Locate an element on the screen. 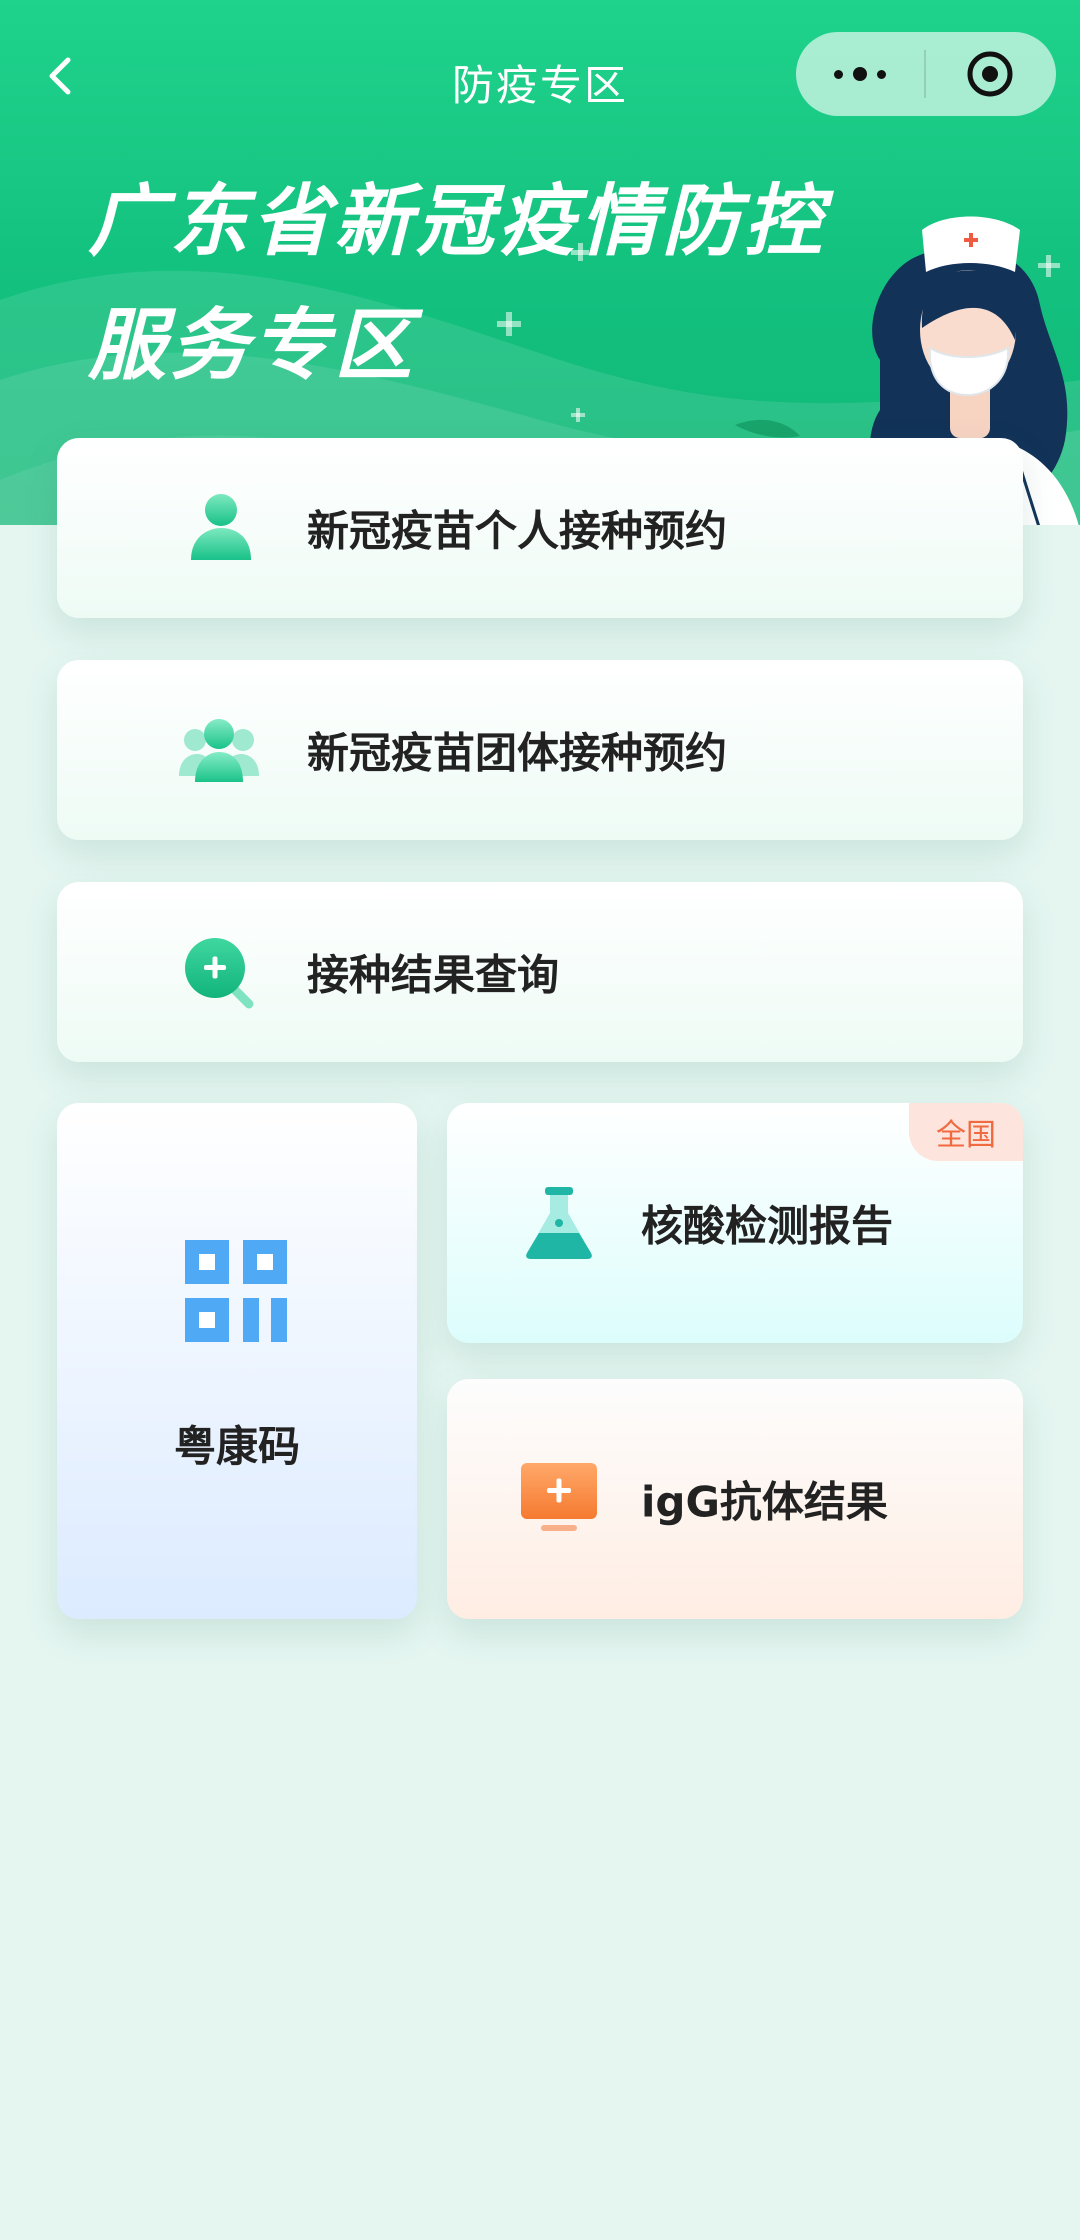 Image resolution: width=1080 pixels, height=2240 pixels. vaccination-result-query-card: 接种结果查询 is located at coordinates (540, 972).